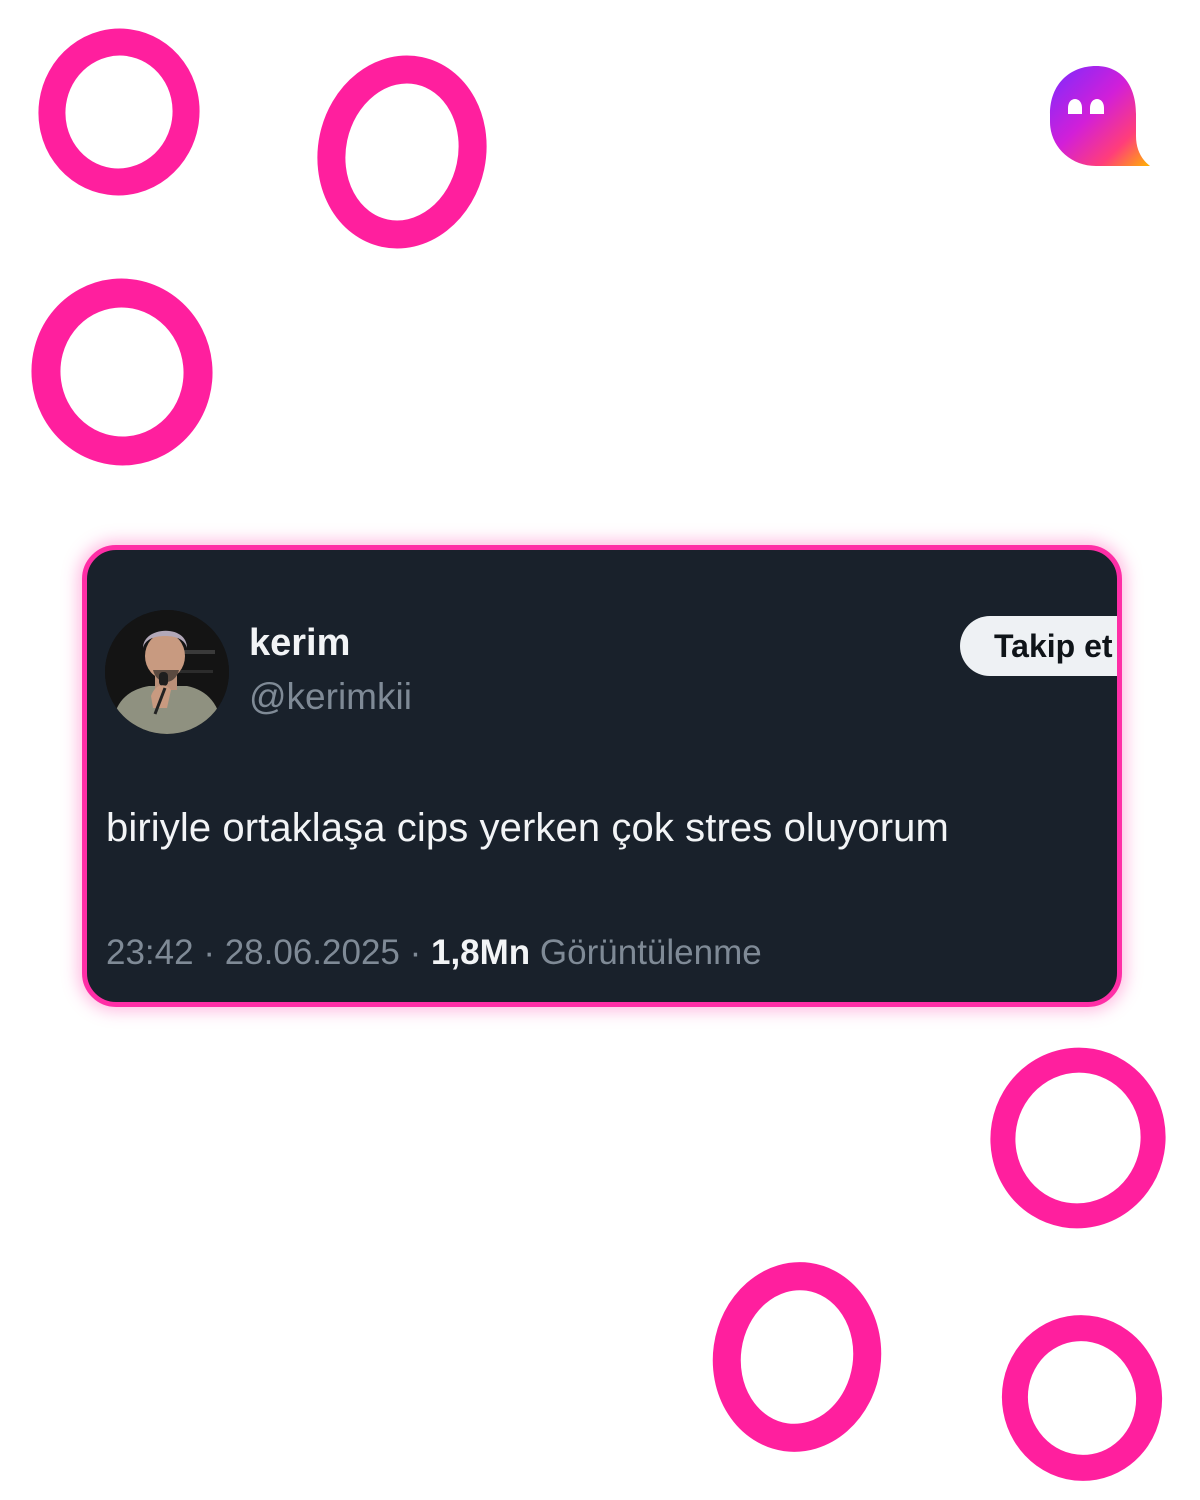 Image resolution: width=1200 pixels, height=1500 pixels. What do you see at coordinates (797, 1357) in the screenshot?
I see `decorative-circle-bottom-center` at bounding box center [797, 1357].